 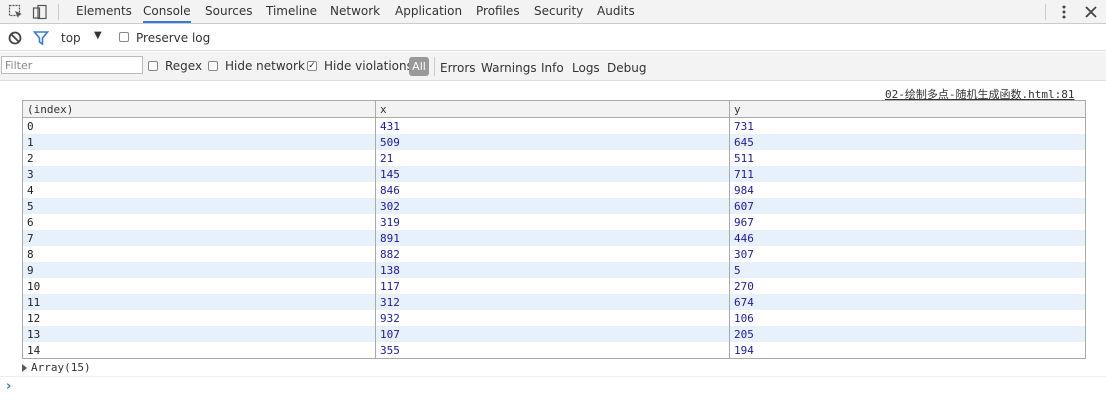 What do you see at coordinates (907, 270) in the screenshot?
I see `cell-y: 5` at bounding box center [907, 270].